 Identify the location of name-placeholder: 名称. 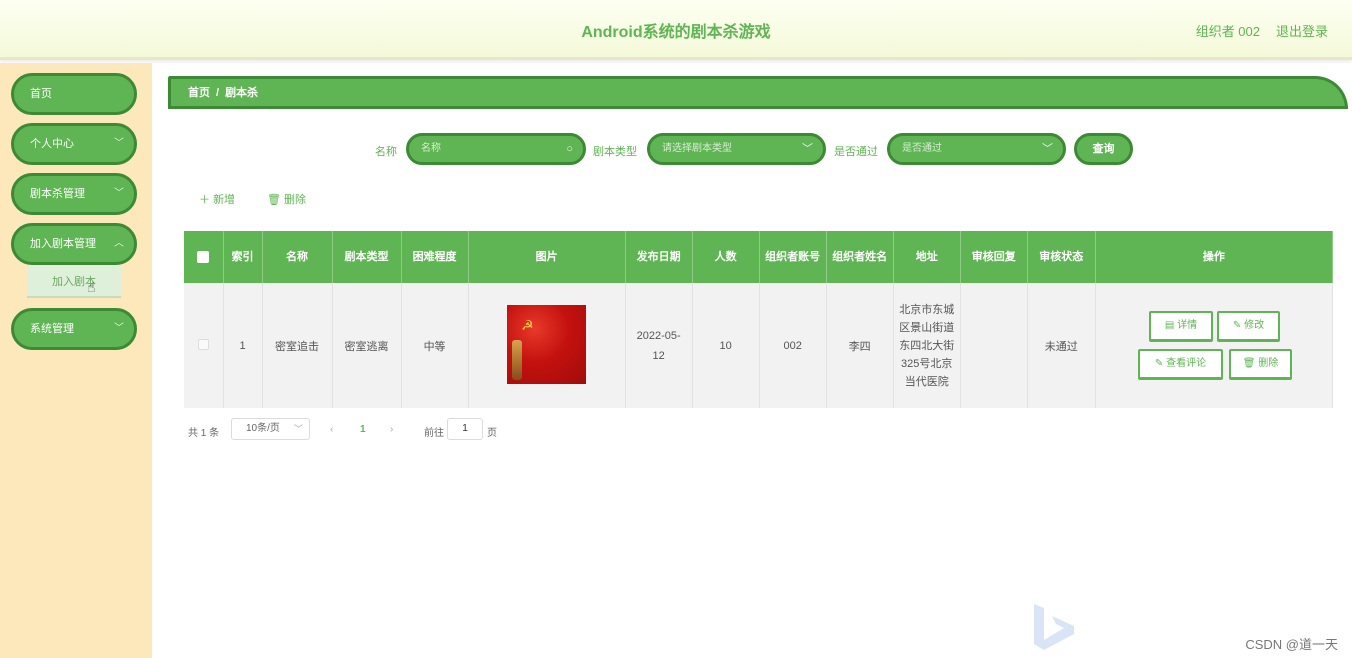
(431, 148).